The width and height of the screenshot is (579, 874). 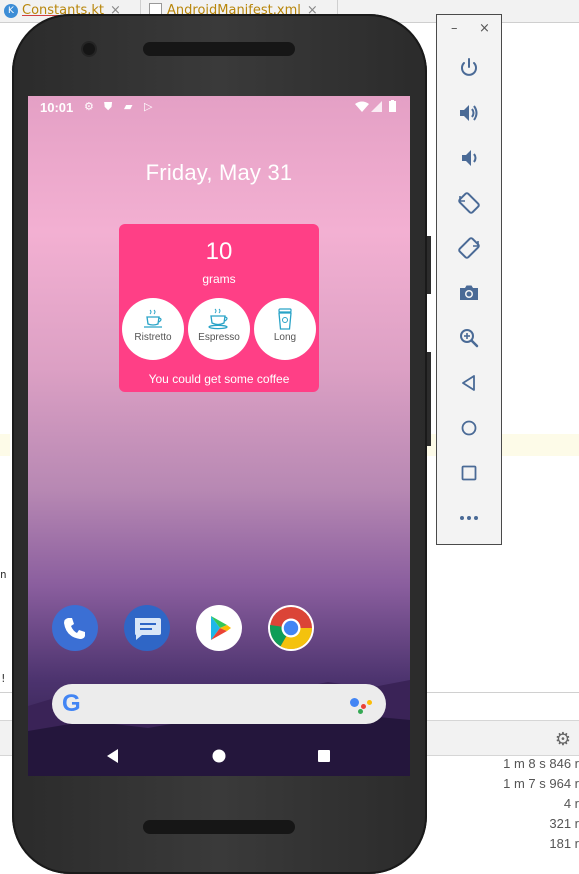 What do you see at coordinates (148, 106) in the screenshot?
I see `play-store-icon: ▷` at bounding box center [148, 106].